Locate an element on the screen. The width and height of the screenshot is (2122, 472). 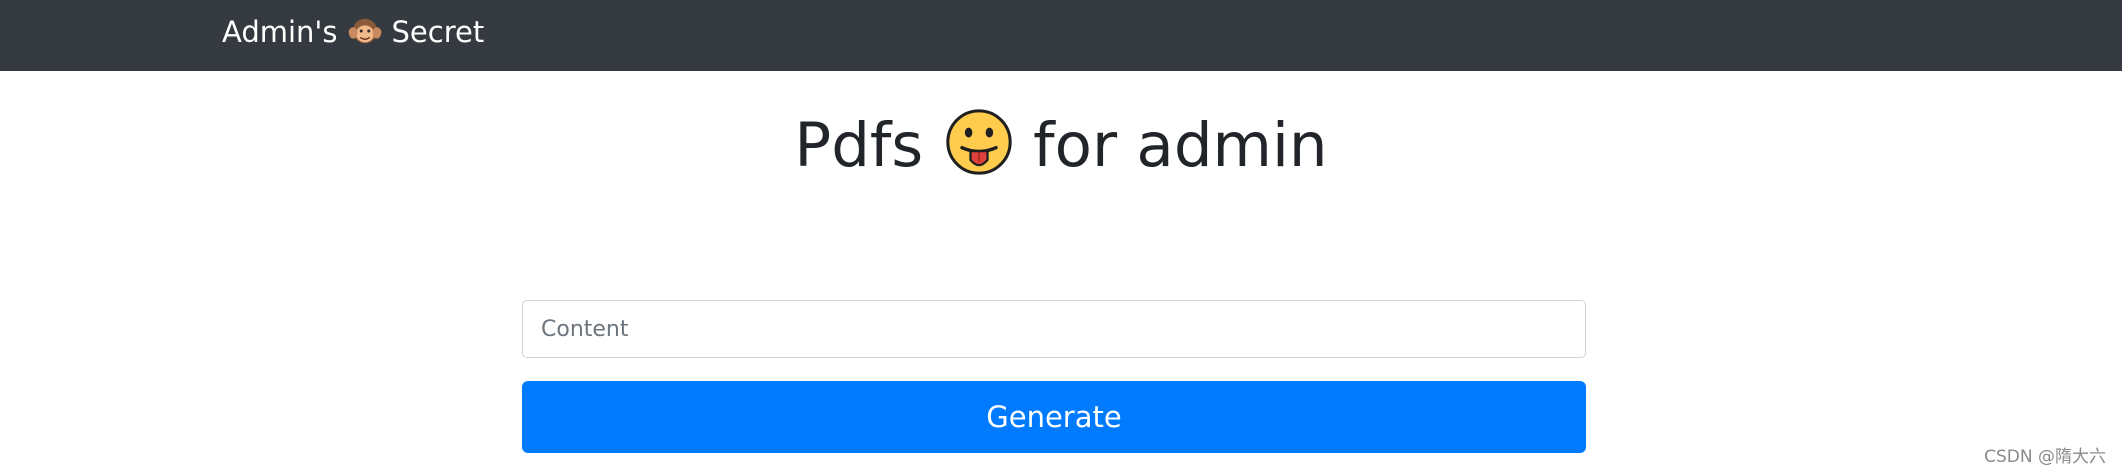
content-input is located at coordinates (1054, 329).